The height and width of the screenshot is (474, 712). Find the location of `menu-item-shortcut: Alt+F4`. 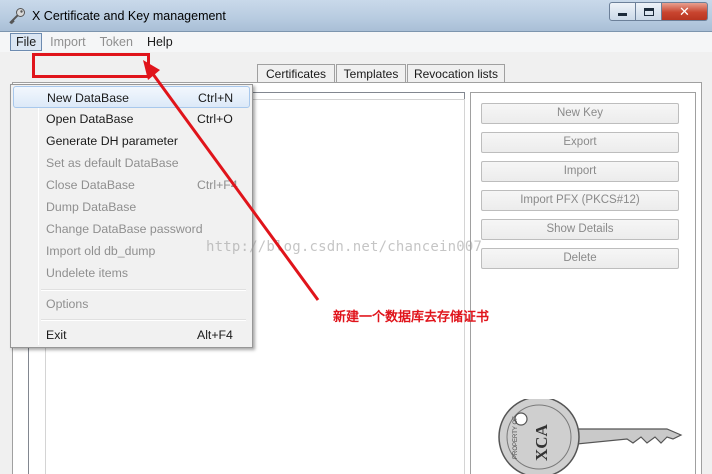

menu-item-shortcut: Alt+F4 is located at coordinates (215, 335).